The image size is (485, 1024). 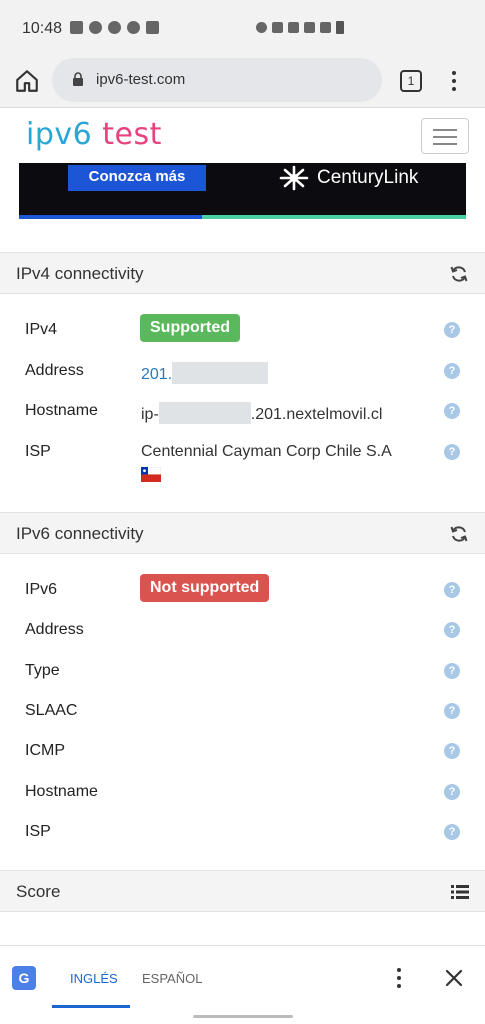 I want to click on close-icon, so click(x=454, y=978).